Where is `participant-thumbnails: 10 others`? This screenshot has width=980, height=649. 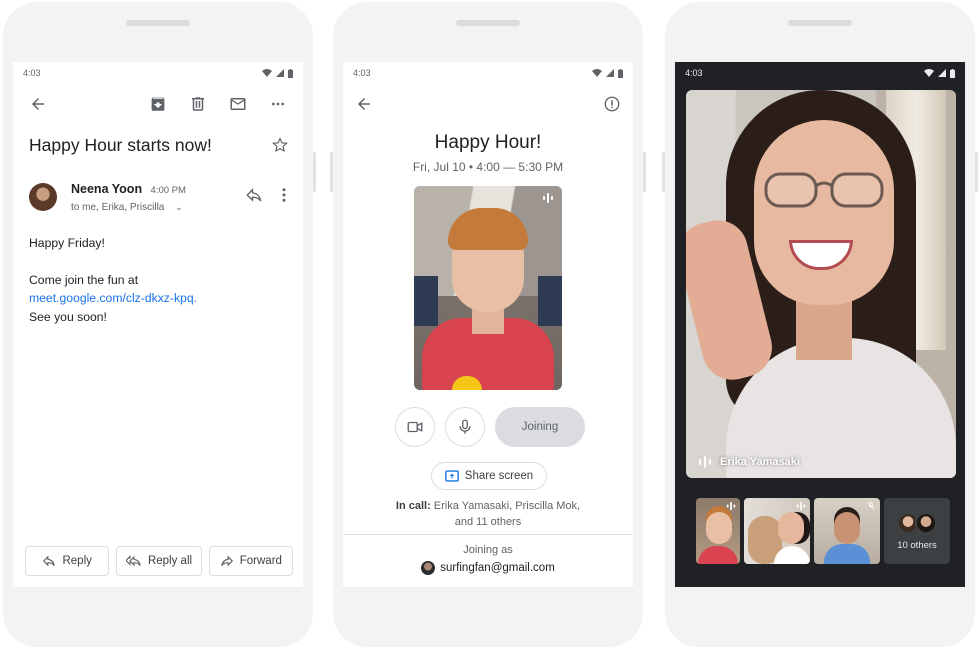 participant-thumbnails: 10 others is located at coordinates (823, 531).